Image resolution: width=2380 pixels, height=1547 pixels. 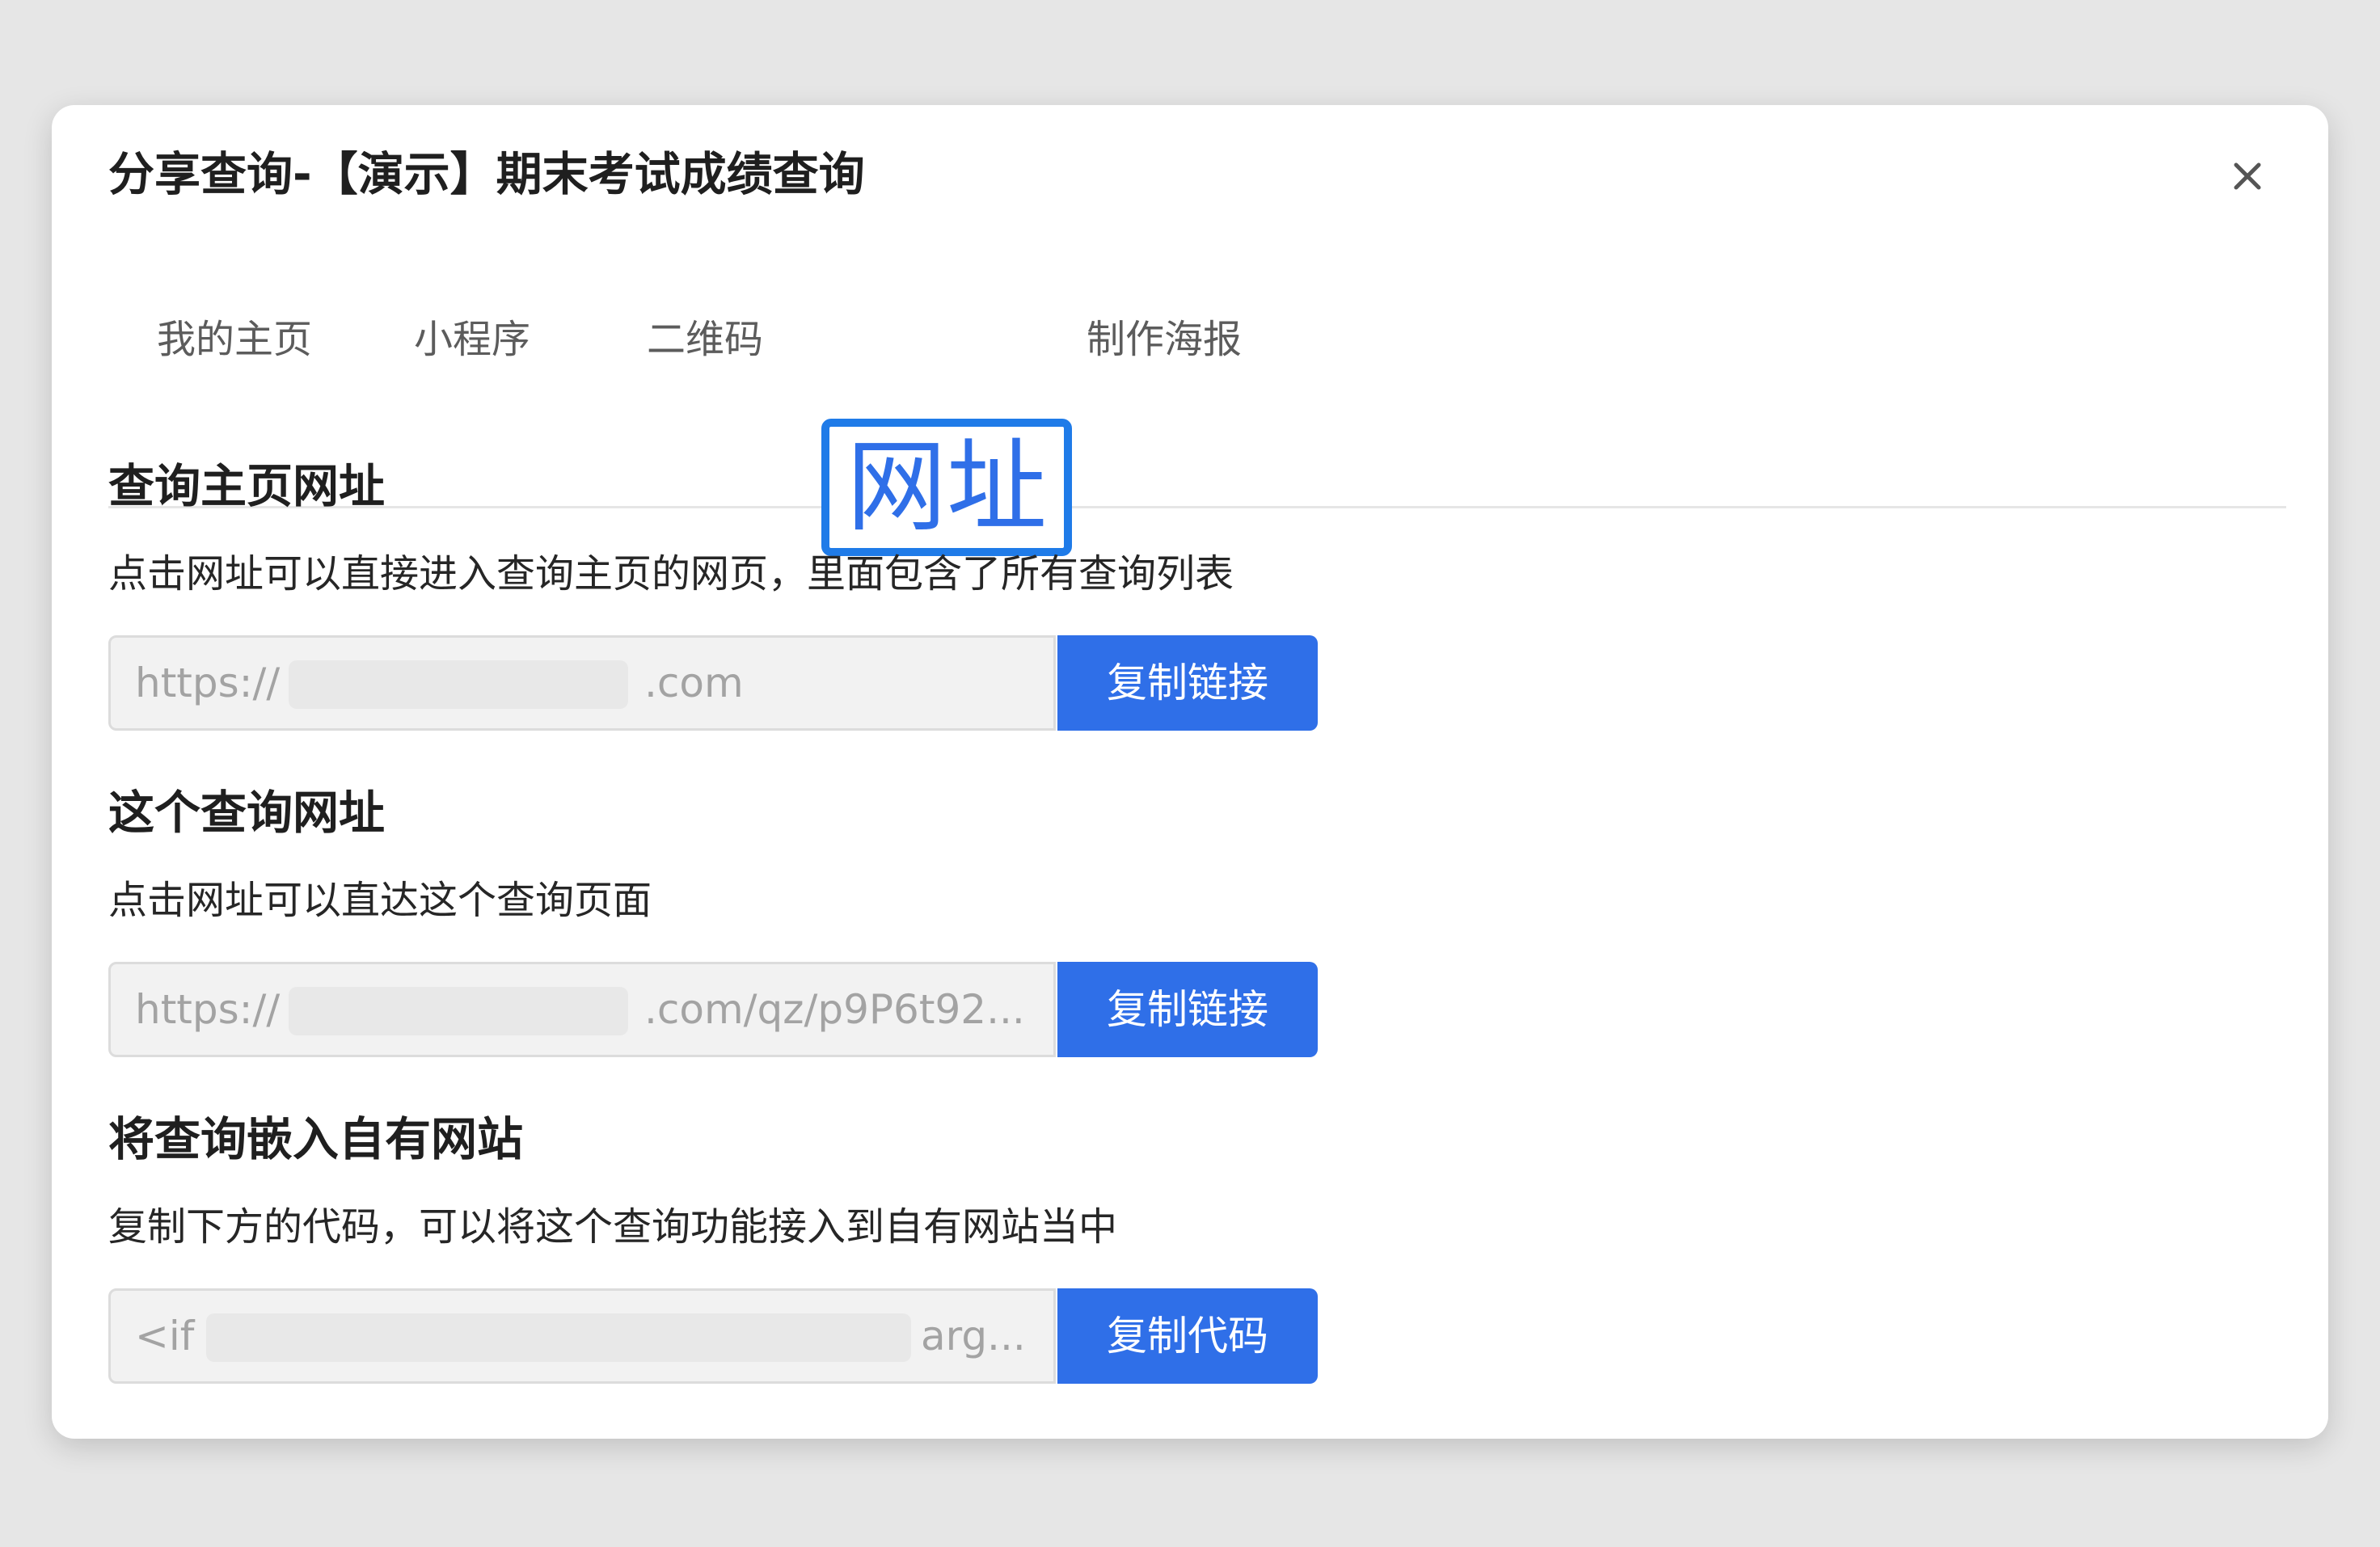 What do you see at coordinates (671, 573) in the screenshot?
I see `homepage-url-description: 点击网址可以直接进入查询主页的网页，里面包含了所有查询列表` at bounding box center [671, 573].